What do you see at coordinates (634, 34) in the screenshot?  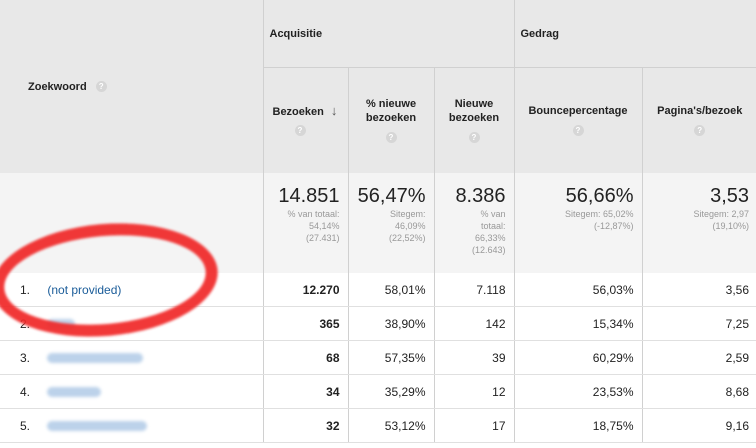 I see `group-header-behavior: Gedrag` at bounding box center [634, 34].